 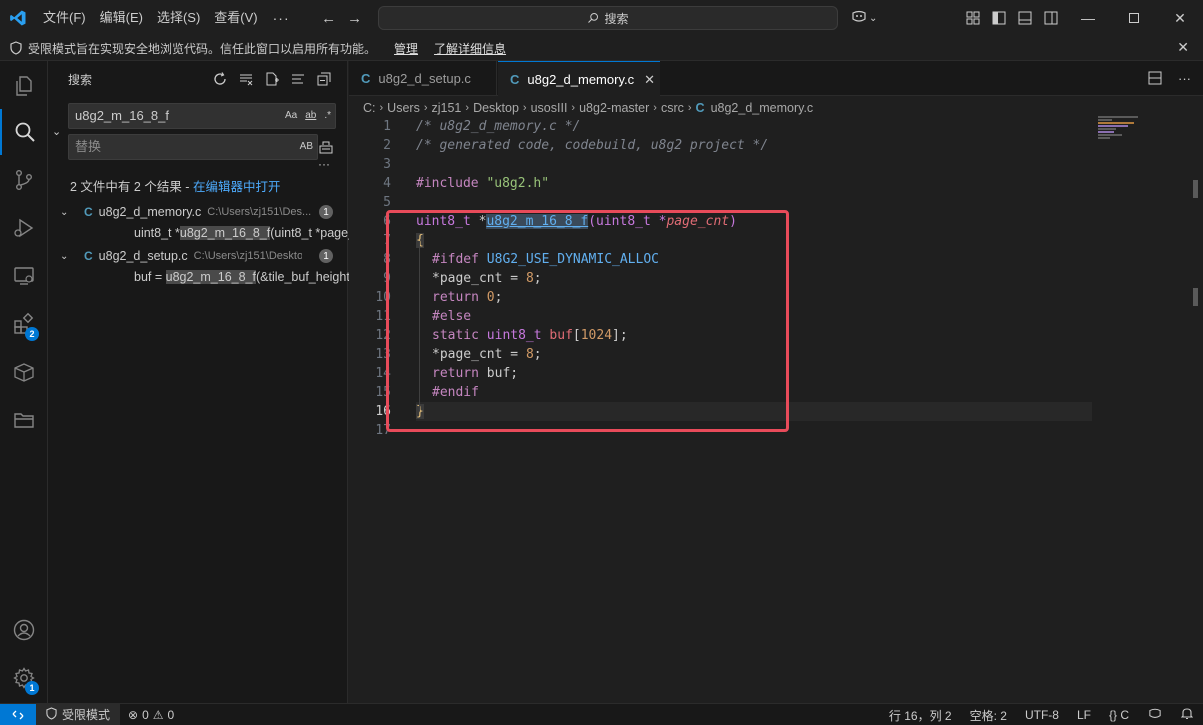 What do you see at coordinates (1196, 288) in the screenshot?
I see `editor-scrollbar` at bounding box center [1196, 288].